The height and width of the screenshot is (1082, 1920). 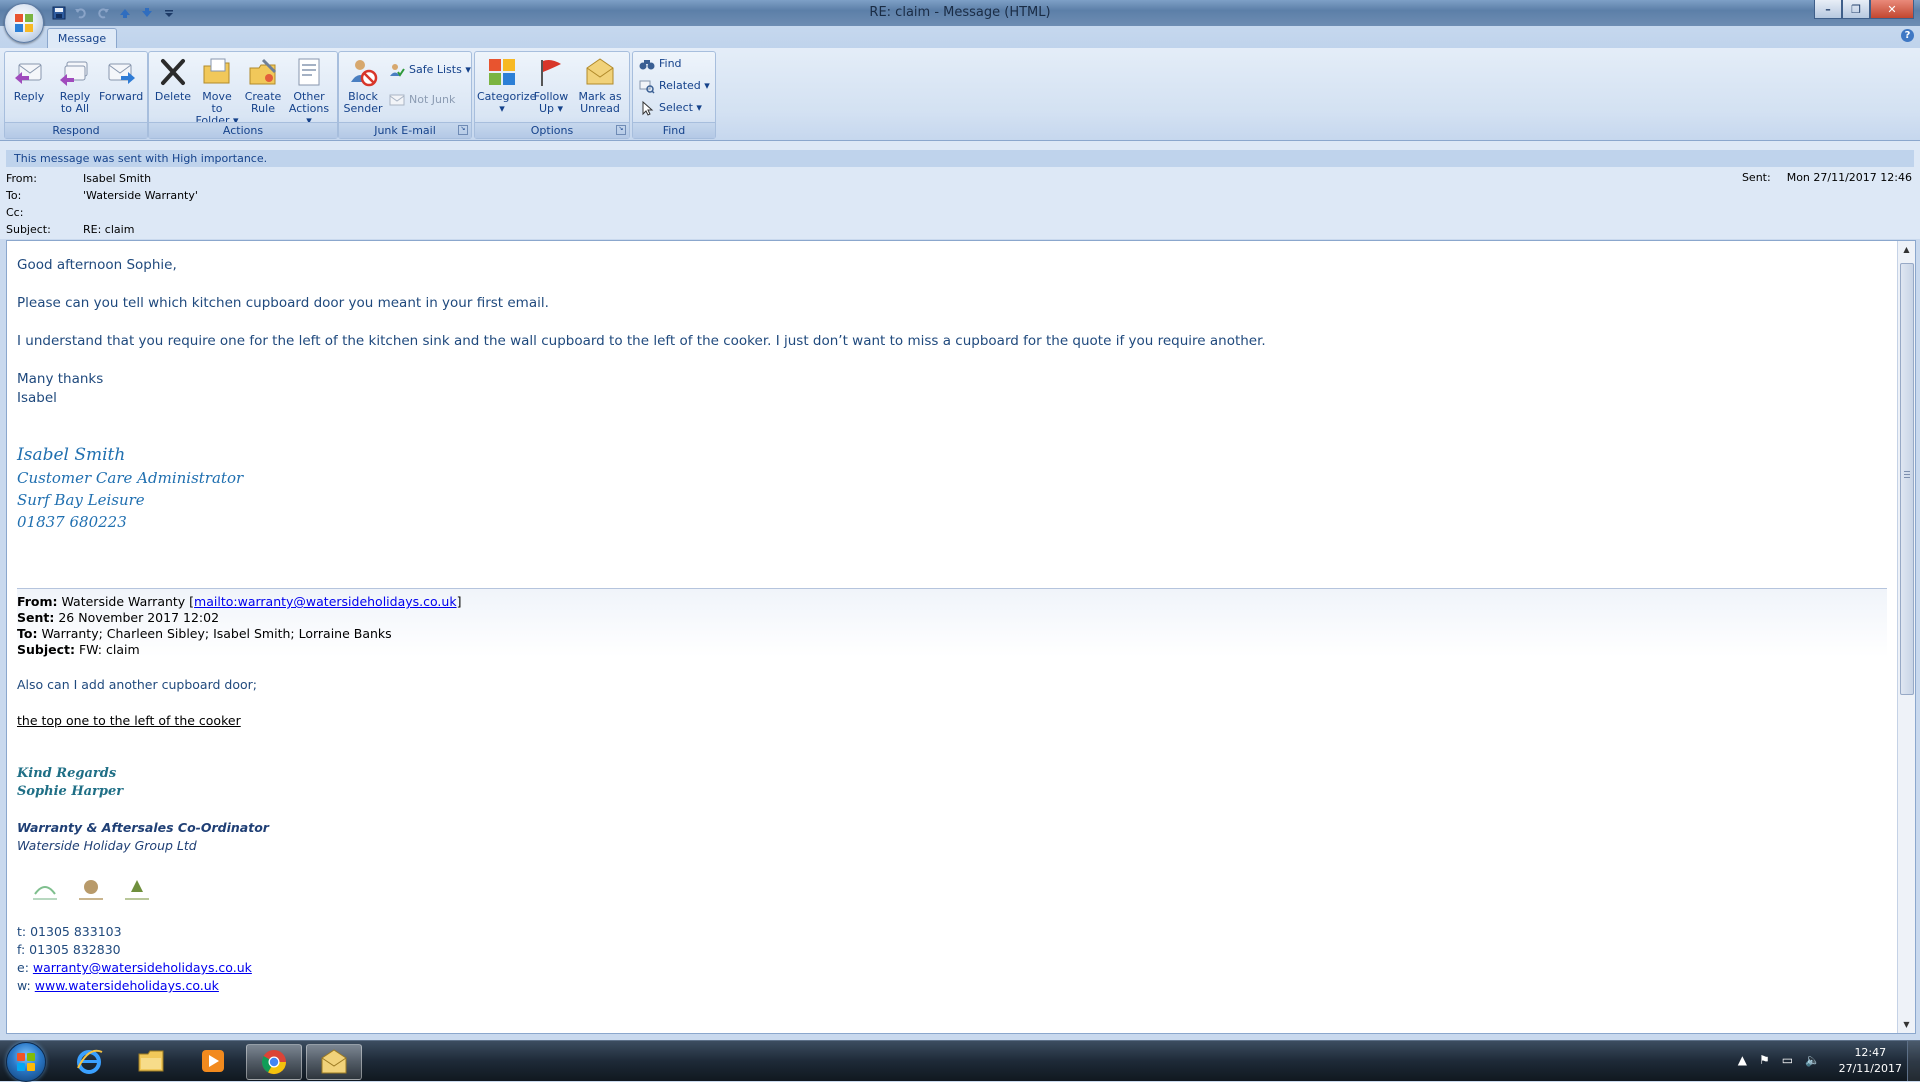 I want to click on original-from-mailto-link: mailto:warranty@watersideholidays.co.uk, so click(x=325, y=601).